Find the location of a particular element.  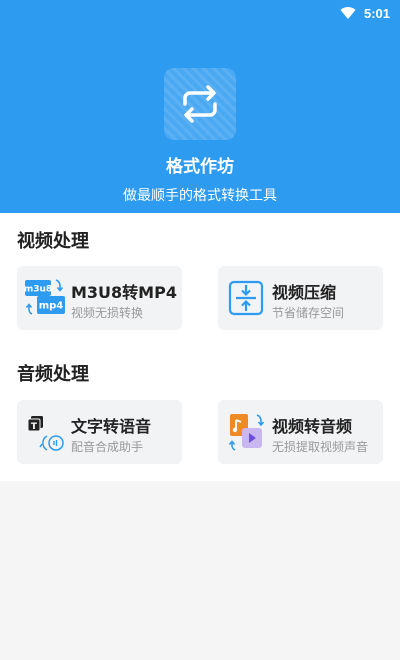

card-text-to-speech: T 文字转语音 配音合成助手 is located at coordinates (99, 432).